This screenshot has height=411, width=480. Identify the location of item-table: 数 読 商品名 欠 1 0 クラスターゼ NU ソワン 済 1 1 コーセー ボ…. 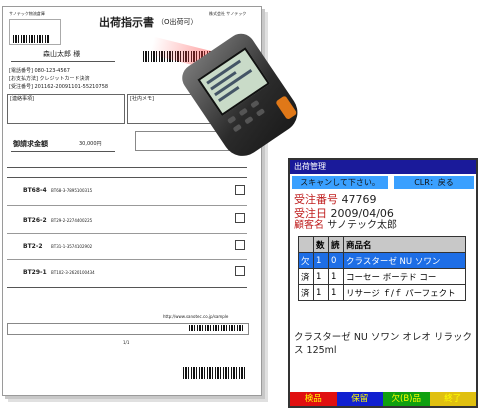
(382, 268).